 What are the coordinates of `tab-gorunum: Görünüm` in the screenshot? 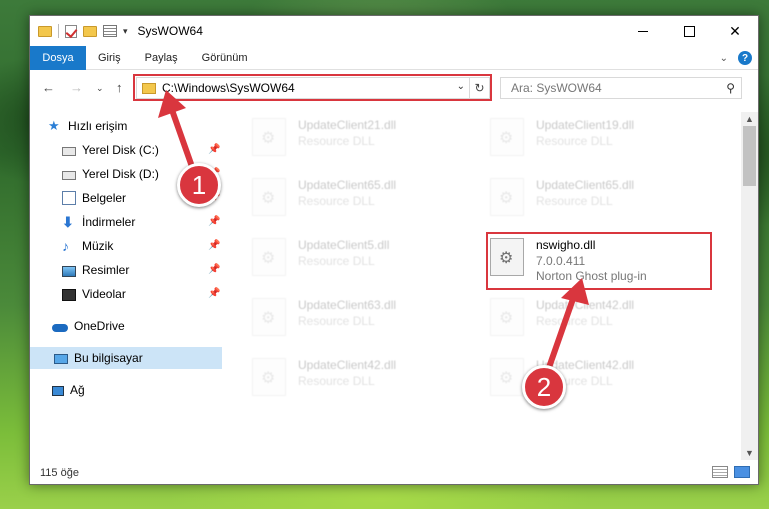 It's located at (225, 58).